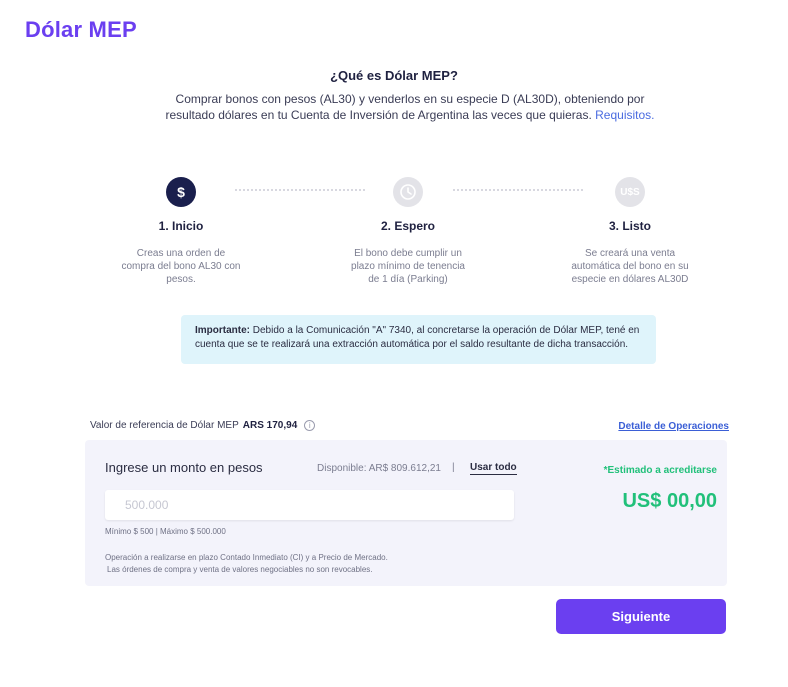 This screenshot has width=788, height=687. Describe the element at coordinates (493, 468) in the screenshot. I see `use-all-button: Usar todo` at that location.